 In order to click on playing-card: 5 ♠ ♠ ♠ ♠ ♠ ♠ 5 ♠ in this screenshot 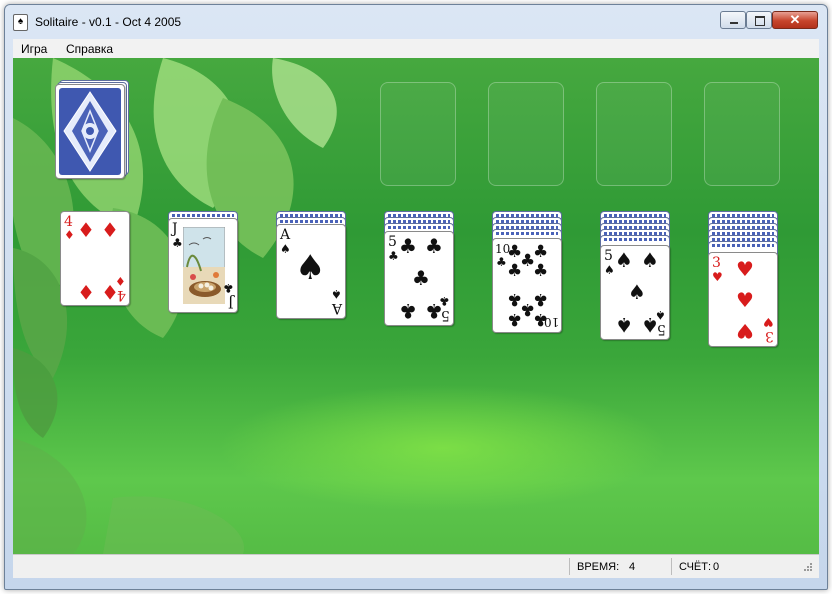, I will do `click(635, 292)`.